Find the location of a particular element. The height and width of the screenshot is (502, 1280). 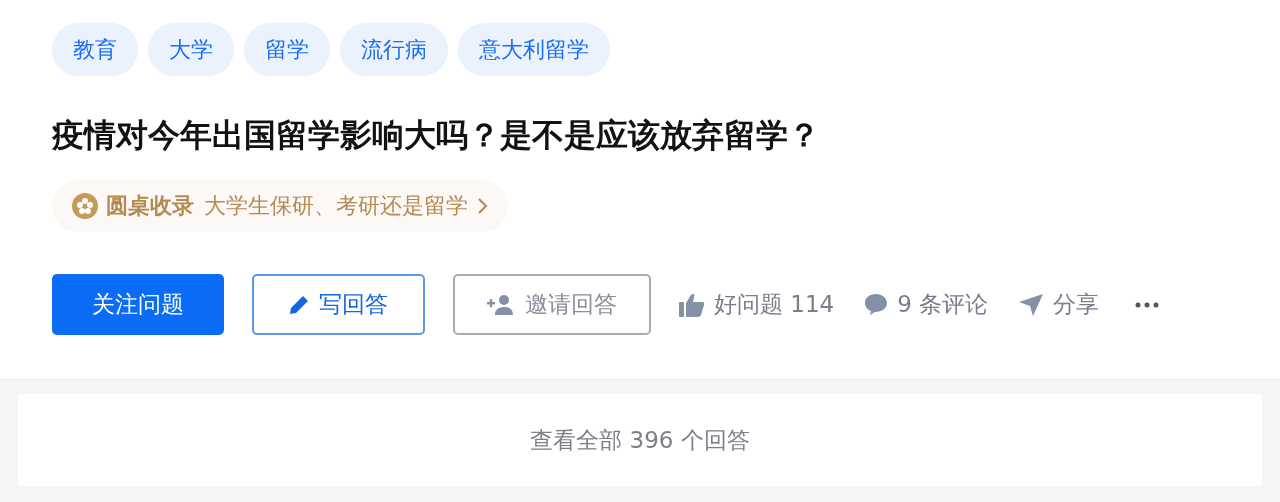

view-all-answers-link: 查看全部 396 个回答 is located at coordinates (640, 440).